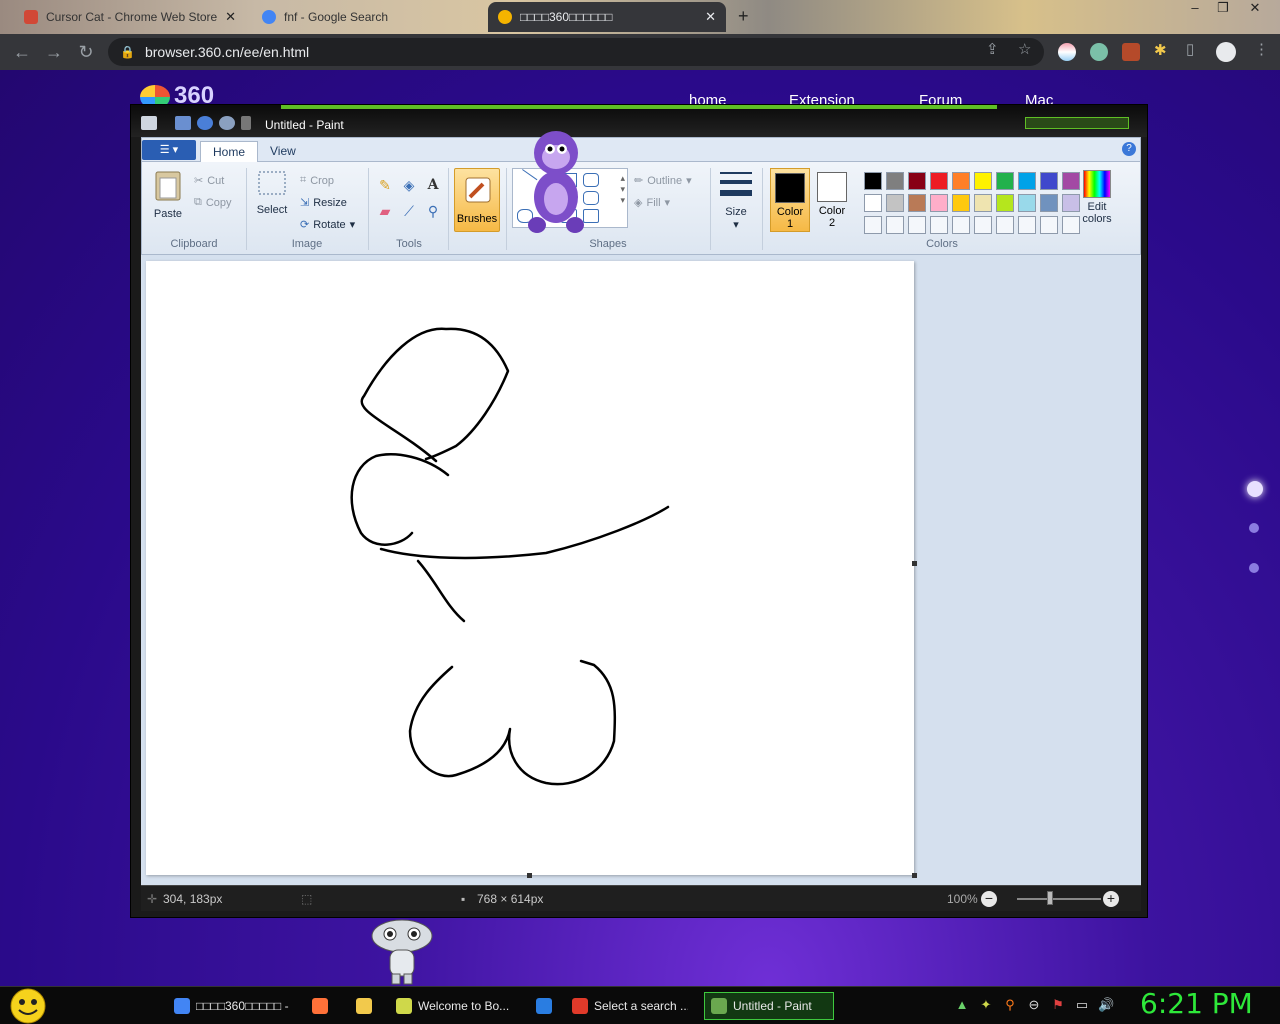 The image size is (1280, 1024). Describe the element at coordinates (1160, 50) in the screenshot. I see `puzzle-icon: ✱` at that location.